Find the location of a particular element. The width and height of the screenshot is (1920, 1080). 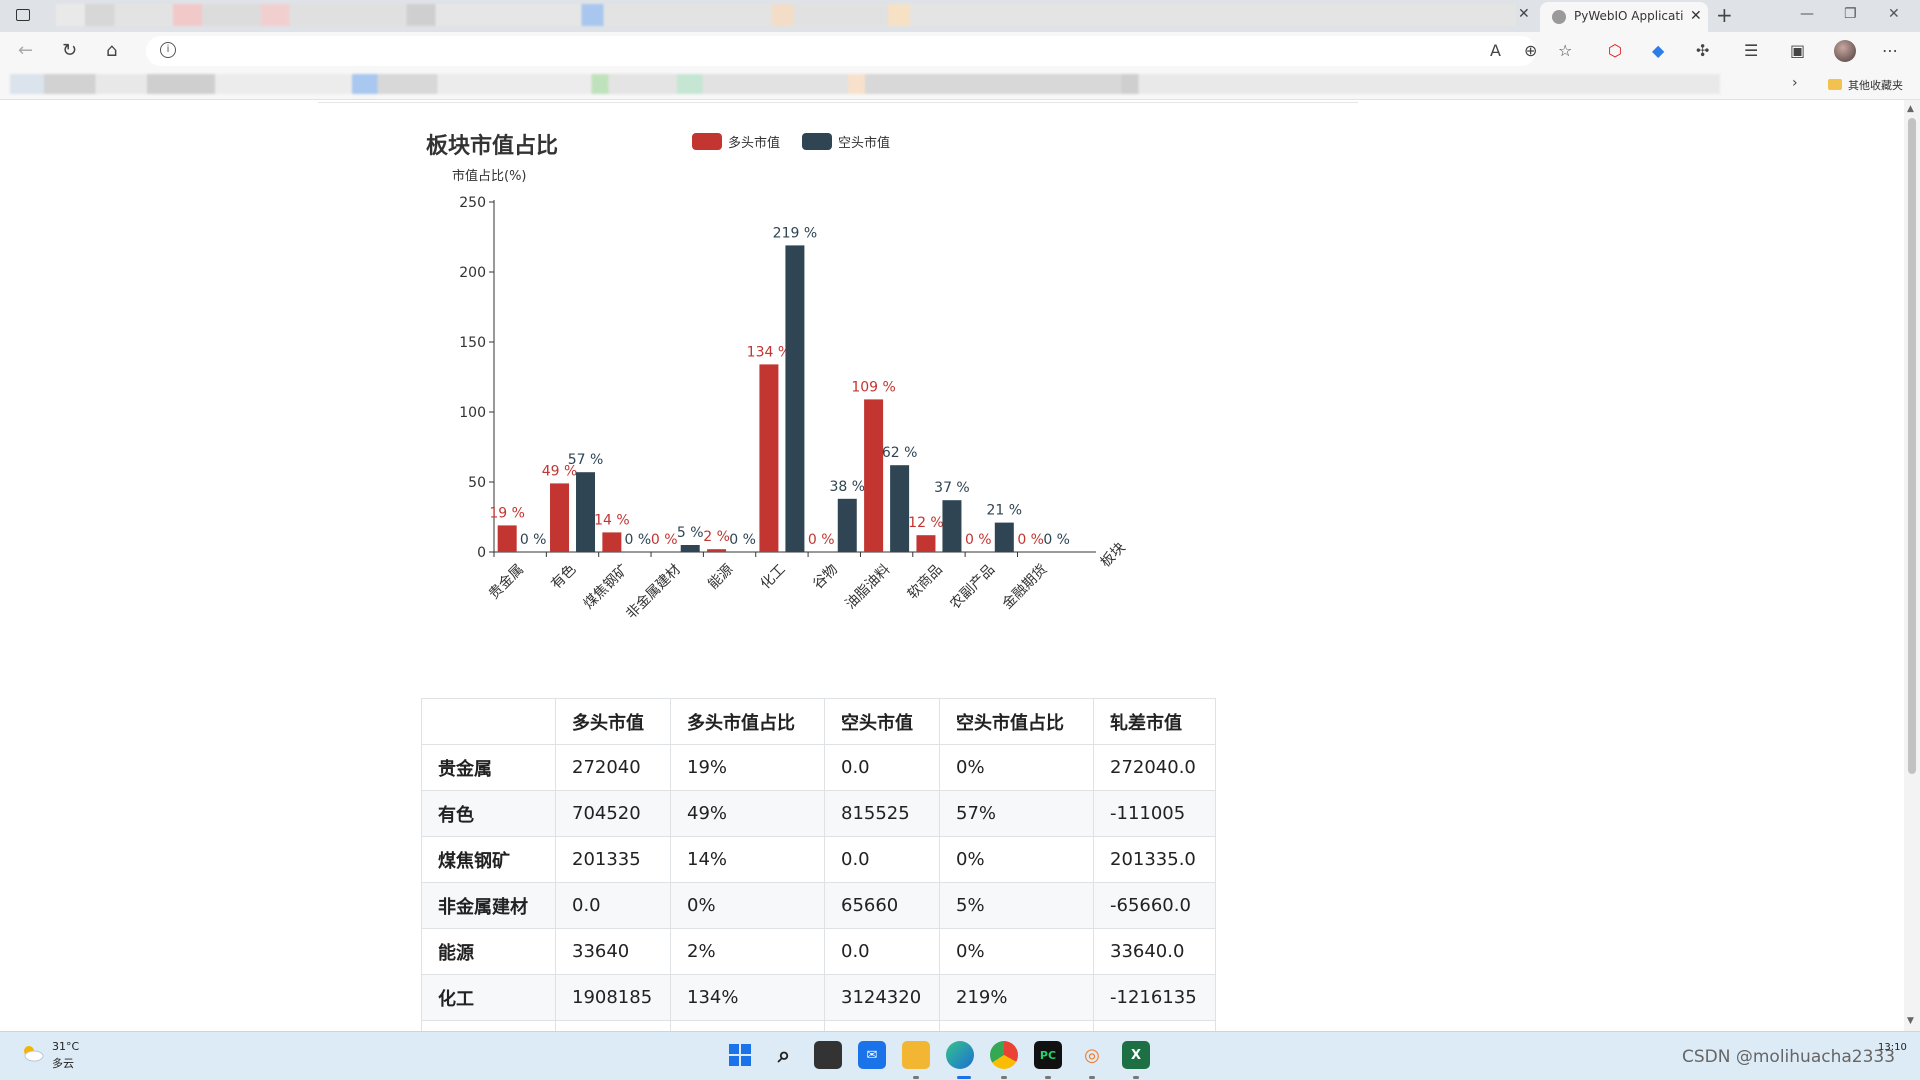

data-label: 134 % is located at coordinates (769, 352).